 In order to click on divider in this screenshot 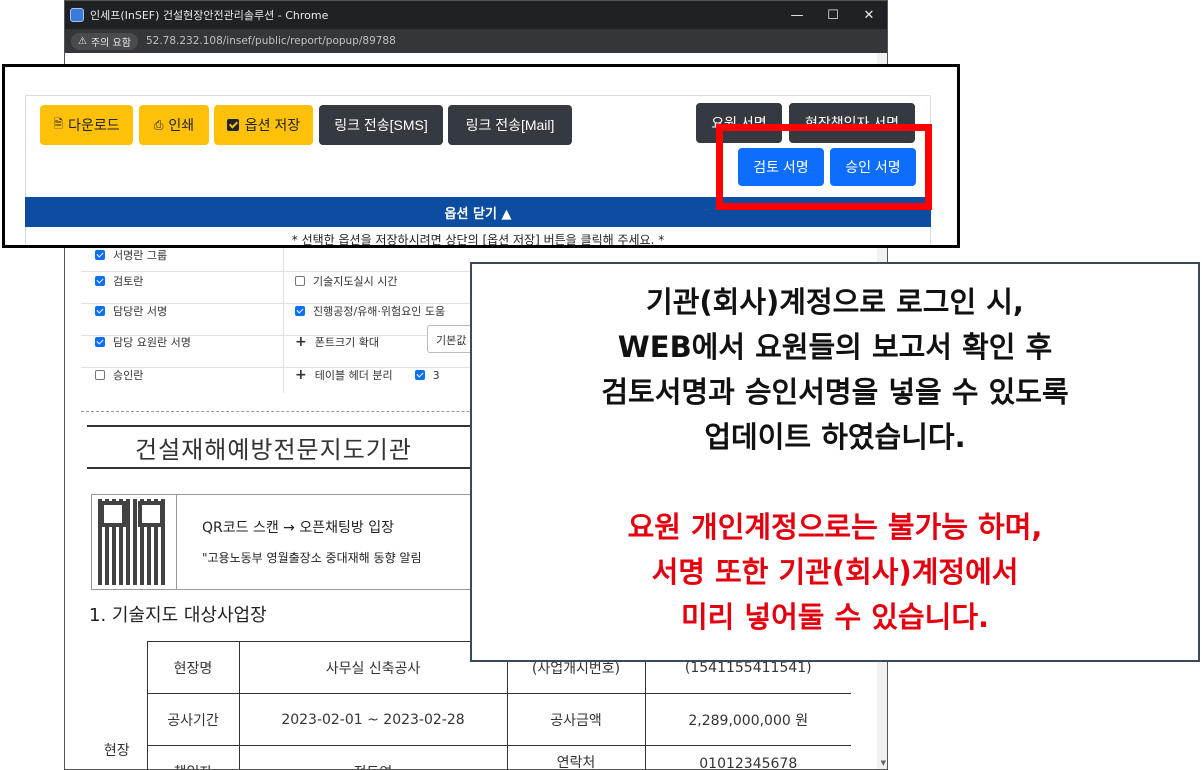, I will do `click(176, 542)`.